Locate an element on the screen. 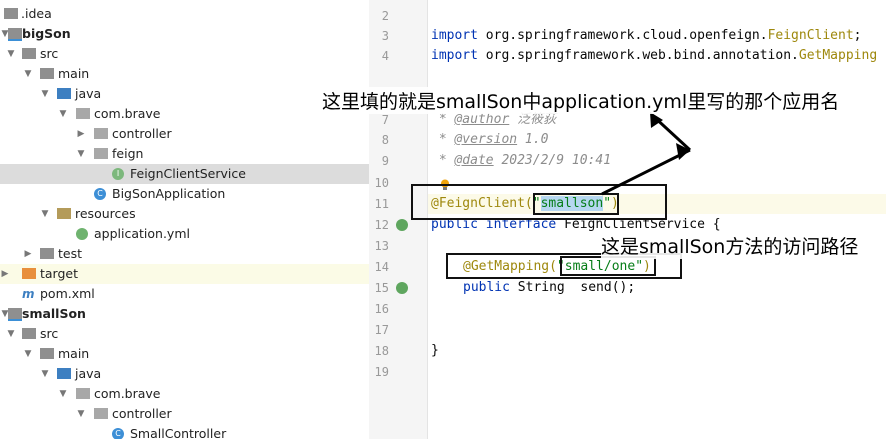 The width and height of the screenshot is (886, 439). line-number: 10 is located at coordinates (381, 183).